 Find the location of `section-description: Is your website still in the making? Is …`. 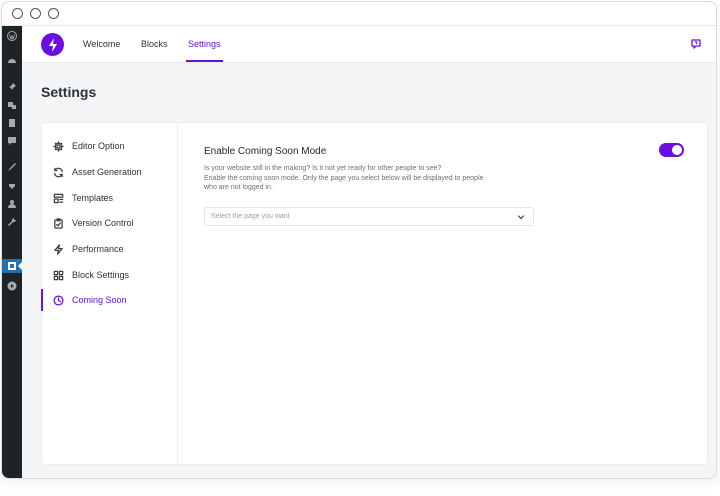

section-description: Is your website still in the making? Is … is located at coordinates (374, 178).